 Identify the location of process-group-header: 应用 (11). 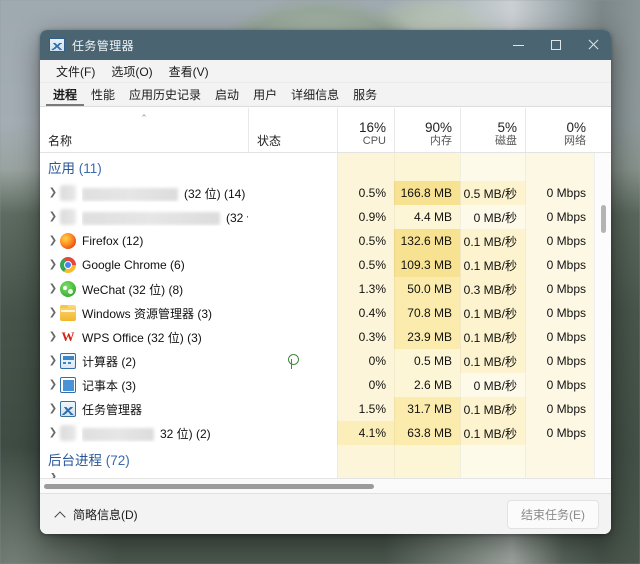
(317, 167).